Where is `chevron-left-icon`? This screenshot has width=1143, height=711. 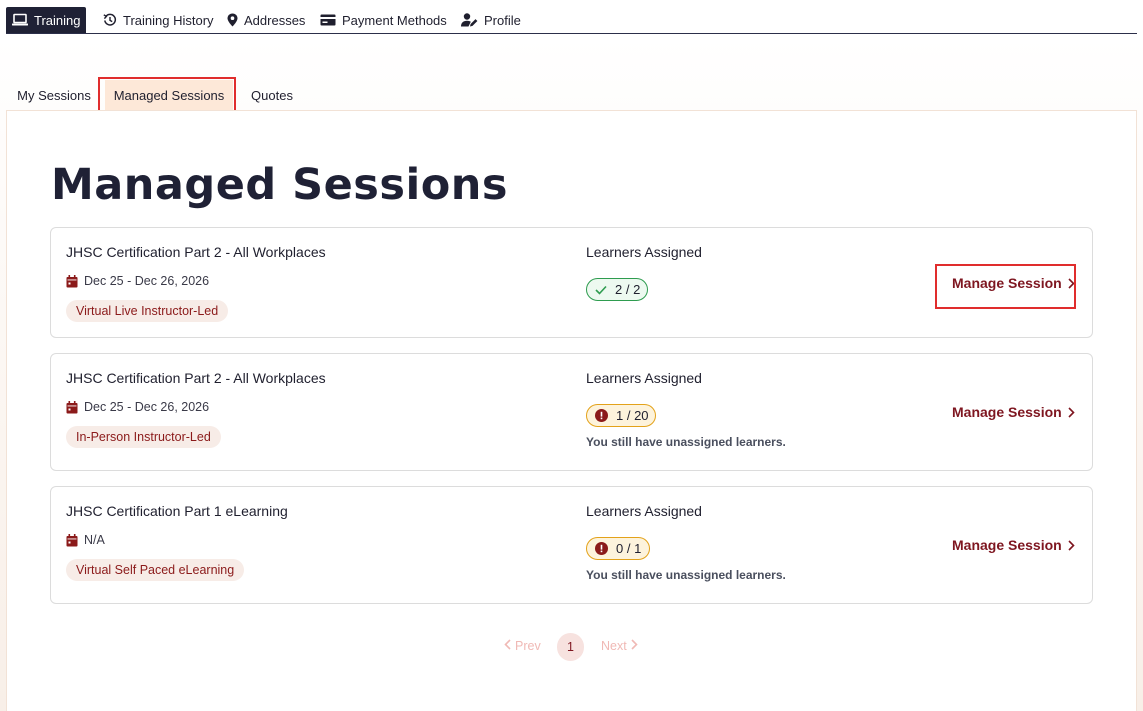 chevron-left-icon is located at coordinates (507, 646).